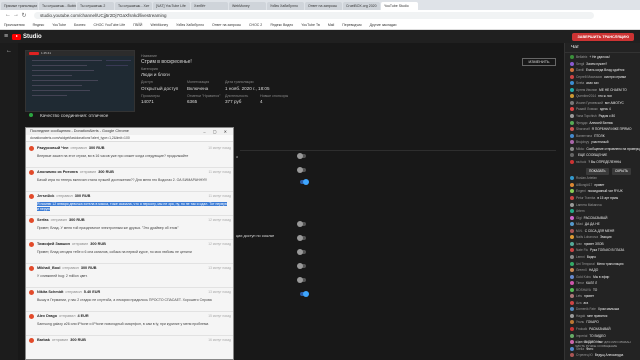  I want to click on bookmark-item: СНОС 2, so click(255, 25).